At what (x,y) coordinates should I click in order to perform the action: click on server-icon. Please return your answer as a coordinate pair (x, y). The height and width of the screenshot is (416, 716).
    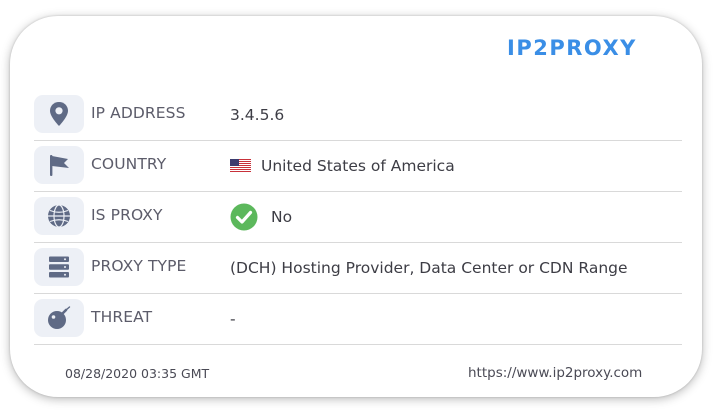
    Looking at the image, I should click on (59, 267).